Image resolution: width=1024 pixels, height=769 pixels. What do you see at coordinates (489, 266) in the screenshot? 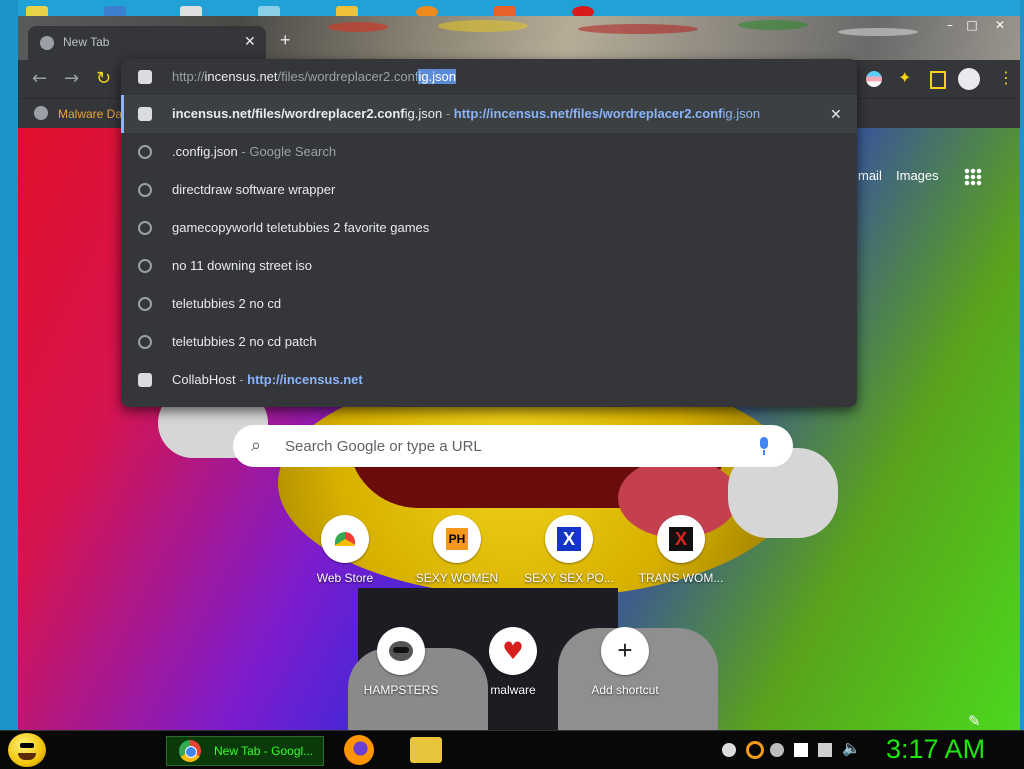
I see `suggestion-row: no 11 downing street iso` at bounding box center [489, 266].